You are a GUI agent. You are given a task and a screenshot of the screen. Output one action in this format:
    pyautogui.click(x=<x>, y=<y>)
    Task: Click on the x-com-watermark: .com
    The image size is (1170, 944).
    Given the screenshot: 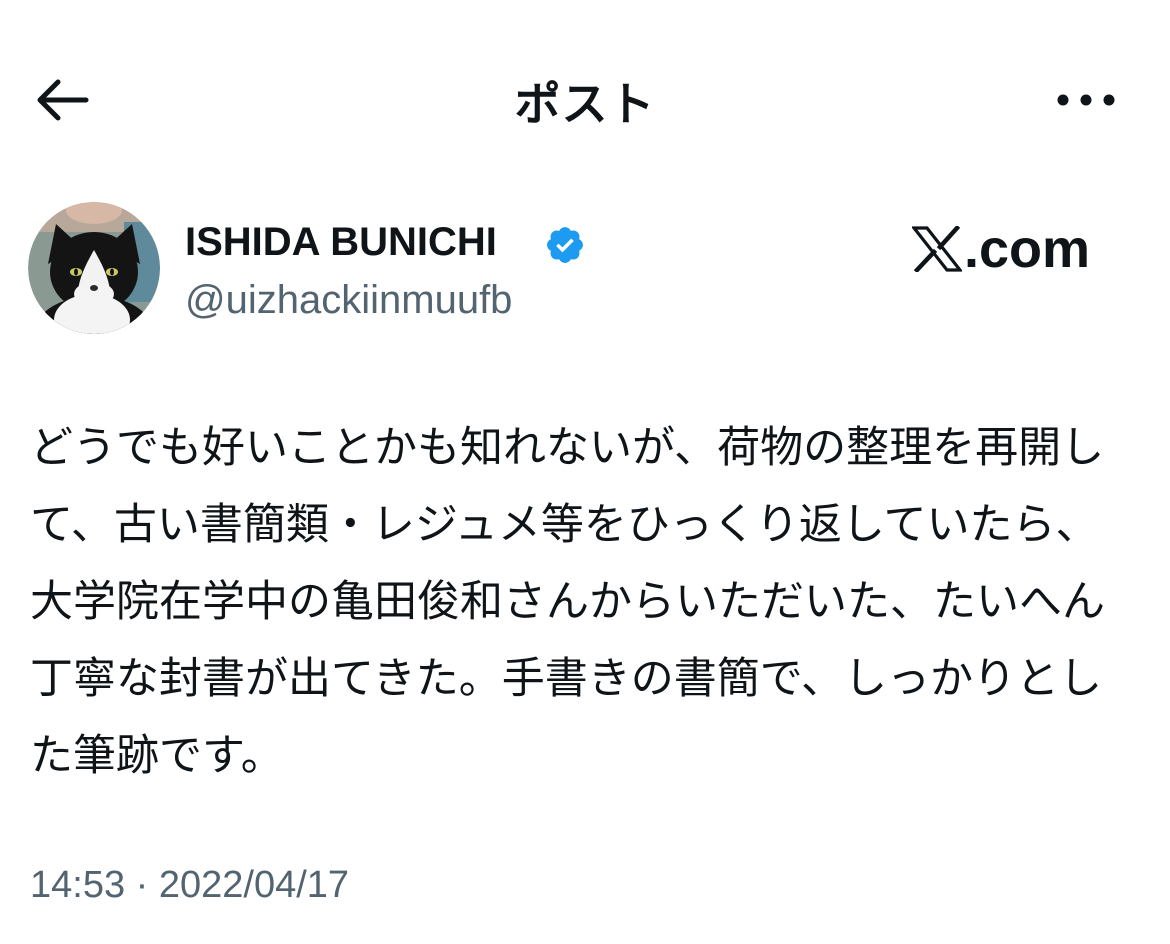 What is the action you would take?
    pyautogui.click(x=1001, y=249)
    